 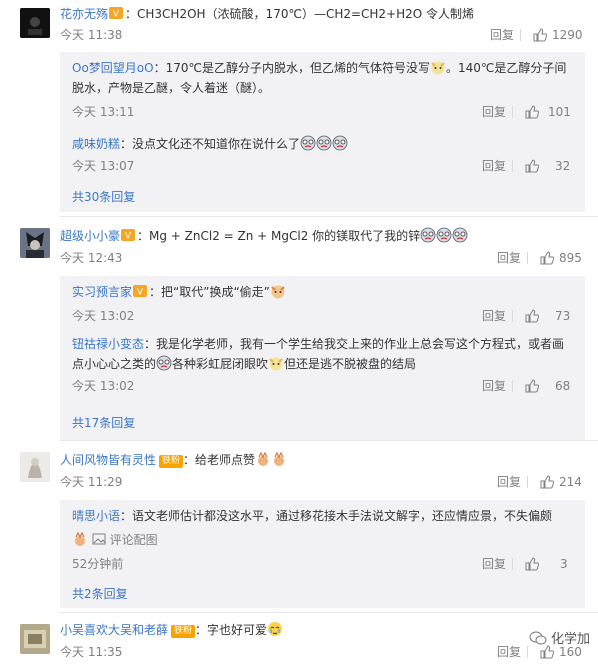 What do you see at coordinates (563, 386) in the screenshot?
I see `like-count: 68` at bounding box center [563, 386].